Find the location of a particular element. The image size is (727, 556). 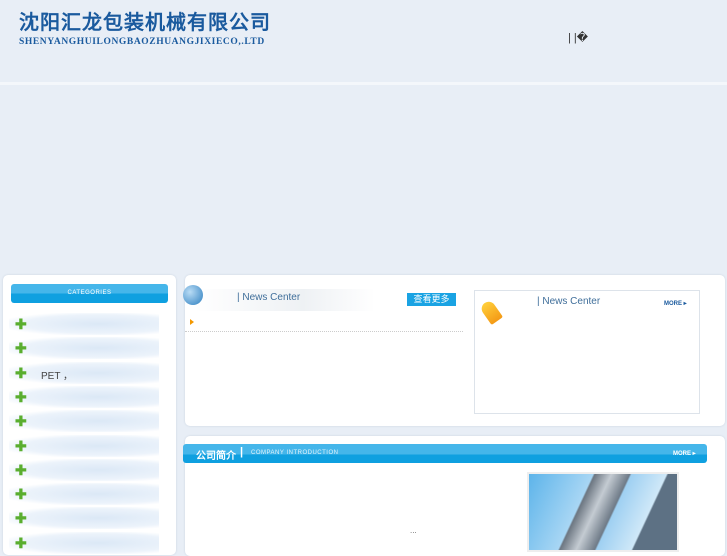

globe-icon is located at coordinates (193, 295).